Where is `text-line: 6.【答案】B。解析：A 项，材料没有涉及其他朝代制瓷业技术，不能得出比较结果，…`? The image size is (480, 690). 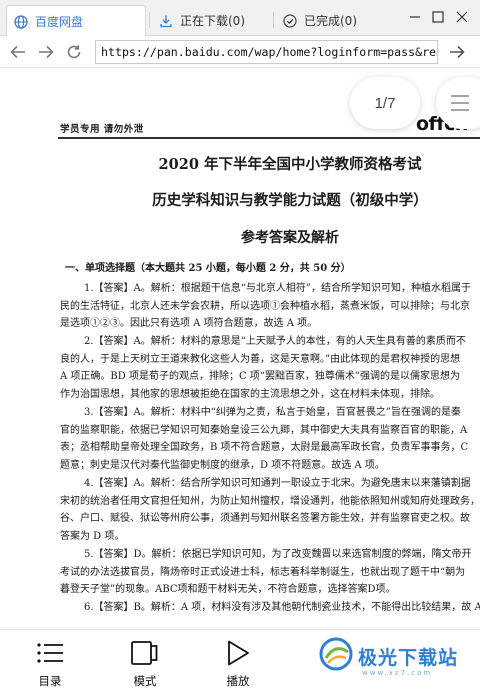
text-line: 6.【答案】B。解析：A 项，材料没有涉及其他朝代制瓷业技术，不能得出比较结果，… is located at coordinates (282, 607).